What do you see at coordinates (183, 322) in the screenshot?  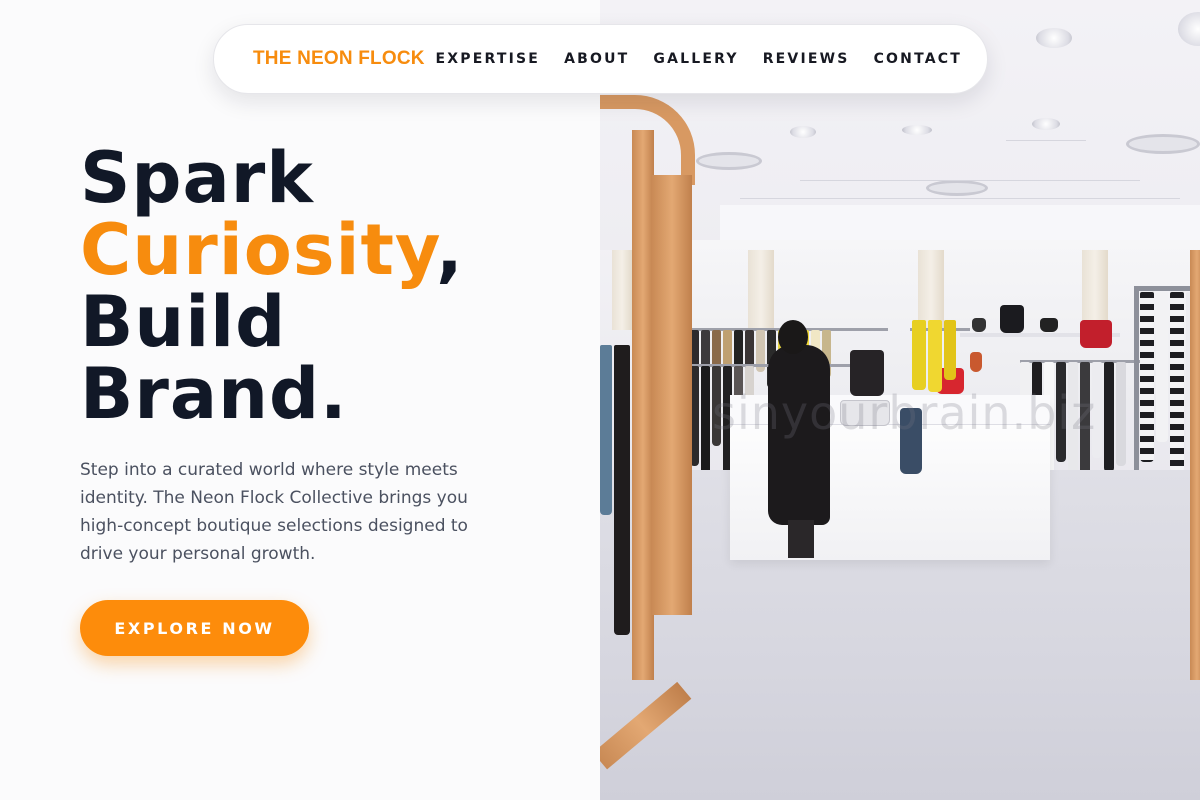 I see `hero-title-line-3: Build` at bounding box center [183, 322].